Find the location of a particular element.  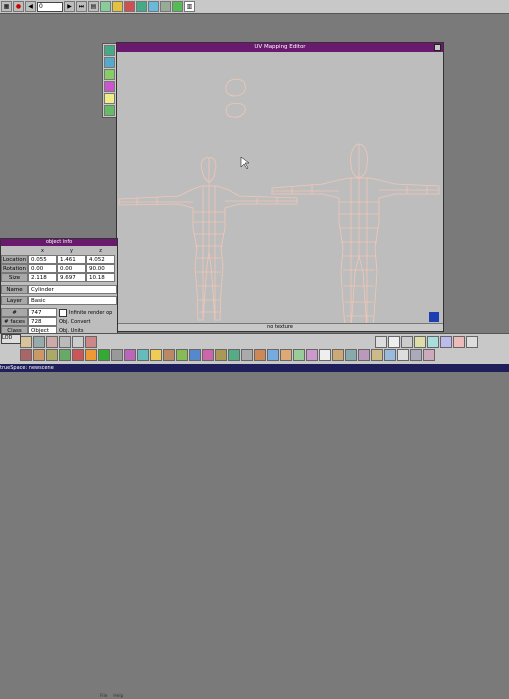

inbound-label: Infinite render op is located at coordinates (91, 312).